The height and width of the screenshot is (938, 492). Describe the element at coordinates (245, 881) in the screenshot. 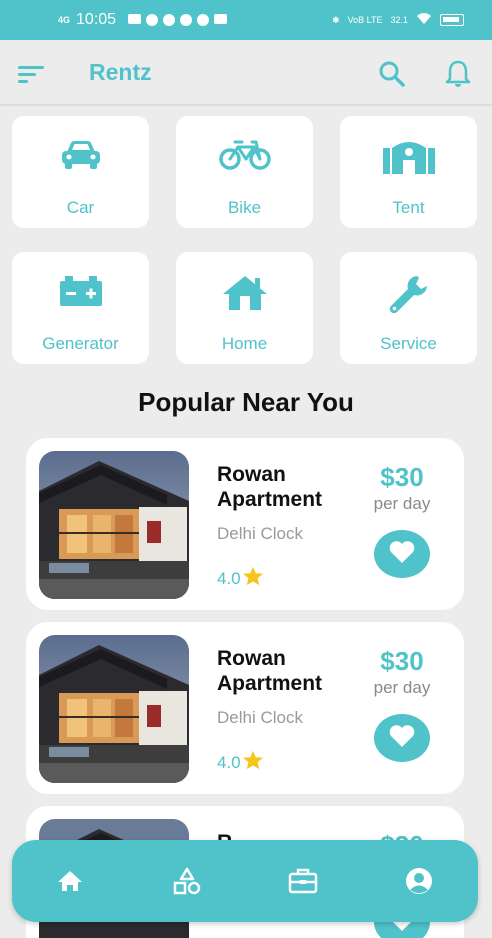

I see `bottom-navigation` at that location.